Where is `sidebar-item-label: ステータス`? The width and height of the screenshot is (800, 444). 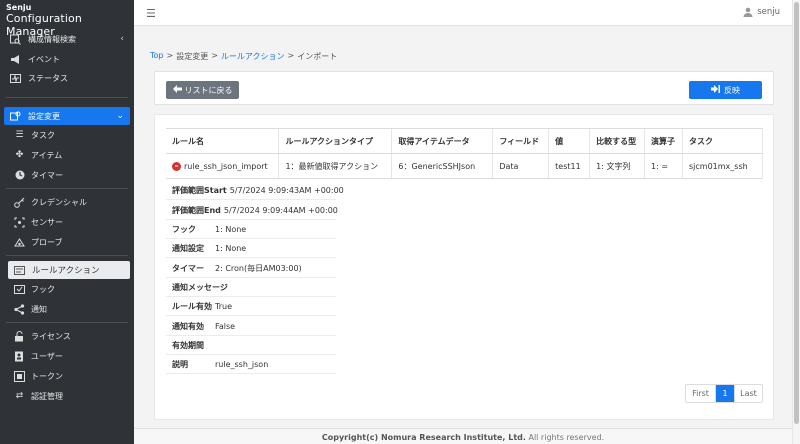
sidebar-item-label: ステータス is located at coordinates (48, 78).